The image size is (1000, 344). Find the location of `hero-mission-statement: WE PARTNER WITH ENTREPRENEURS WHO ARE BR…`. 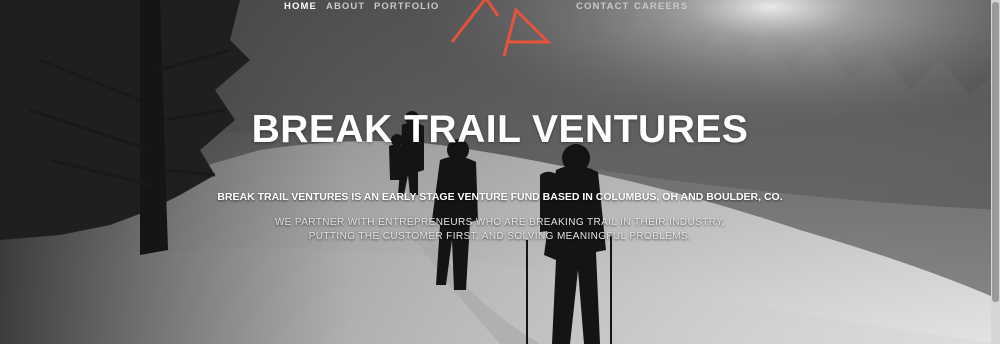

hero-mission-statement: WE PARTNER WITH ENTREPRENEURS WHO ARE BR… is located at coordinates (500, 229).